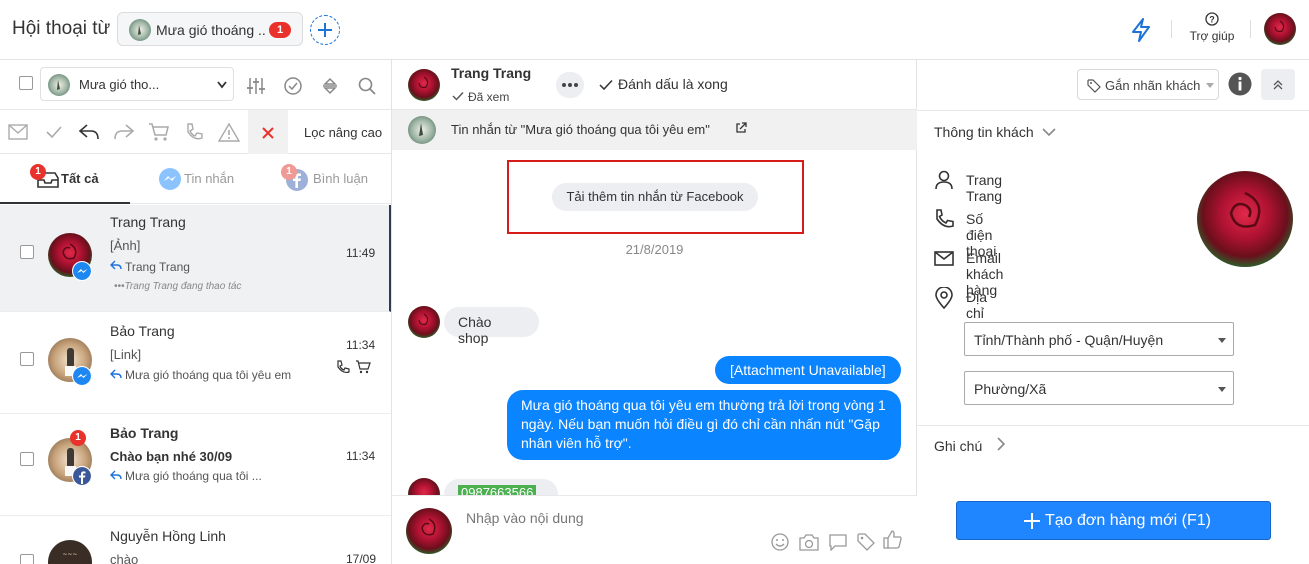  Describe the element at coordinates (256, 86) in the screenshot. I see `sliders-icon` at that location.